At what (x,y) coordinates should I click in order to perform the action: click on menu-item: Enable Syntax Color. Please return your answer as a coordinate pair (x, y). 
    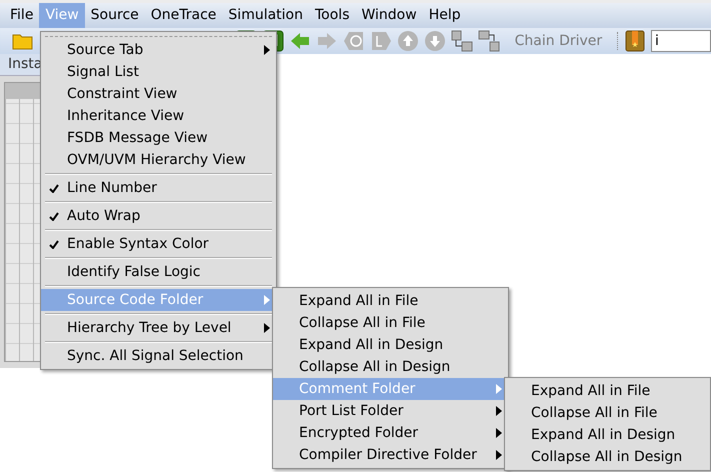
    Looking at the image, I should click on (158, 244).